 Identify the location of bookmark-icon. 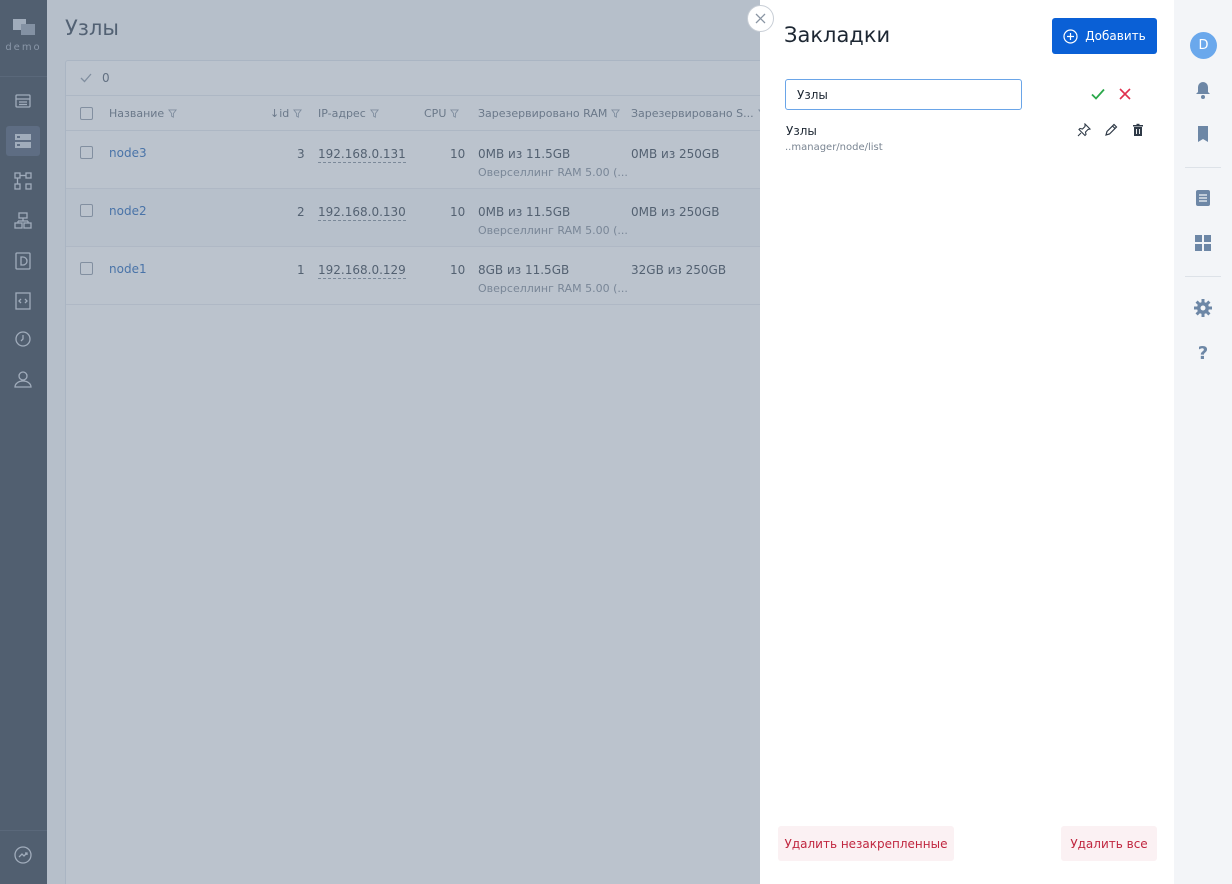
(1203, 134).